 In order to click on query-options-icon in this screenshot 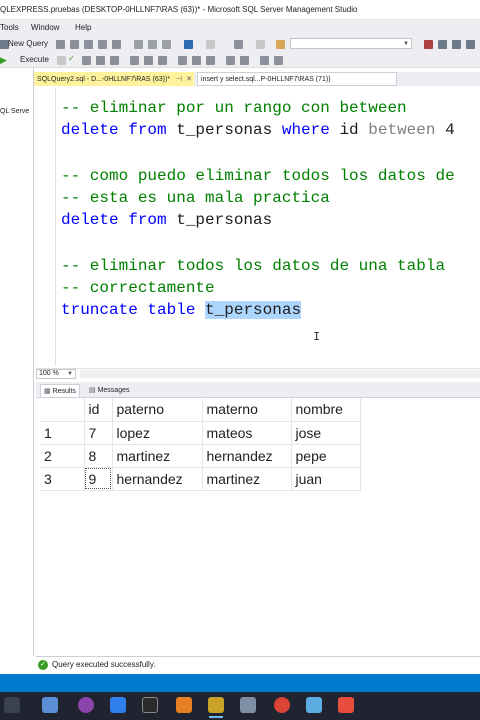, I will do `click(100, 60)`.